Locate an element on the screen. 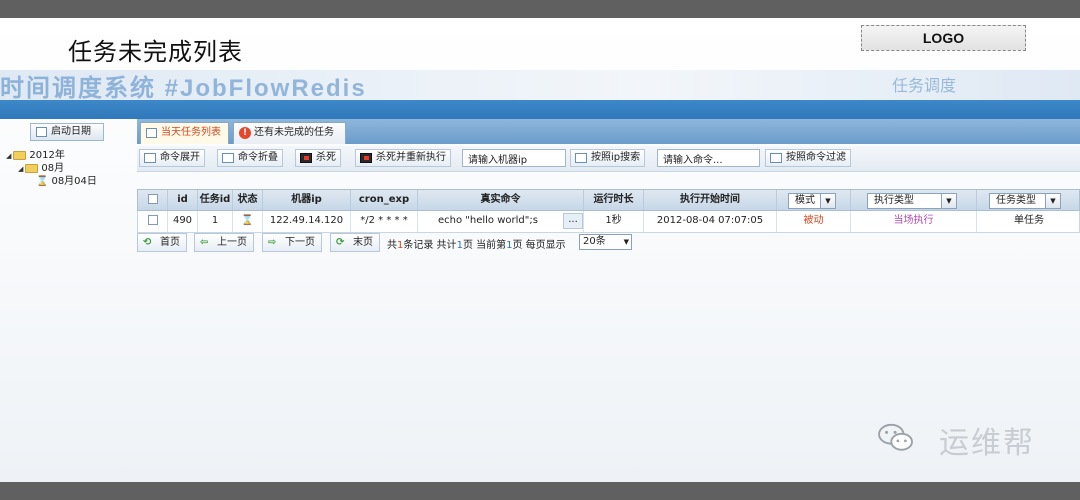 The width and height of the screenshot is (1080, 500). tab-unfinished-tasks: ! 还有未完成的任务 is located at coordinates (289, 133).